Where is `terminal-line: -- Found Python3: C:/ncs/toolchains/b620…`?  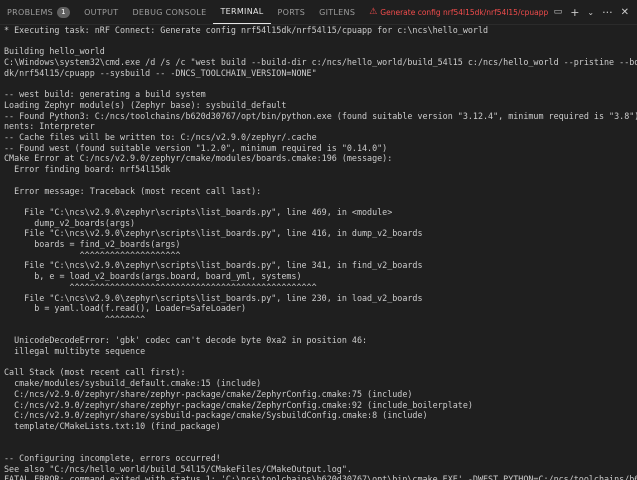 terminal-line: -- Found Python3: C:/ncs/toolchains/b620… is located at coordinates (320, 115).